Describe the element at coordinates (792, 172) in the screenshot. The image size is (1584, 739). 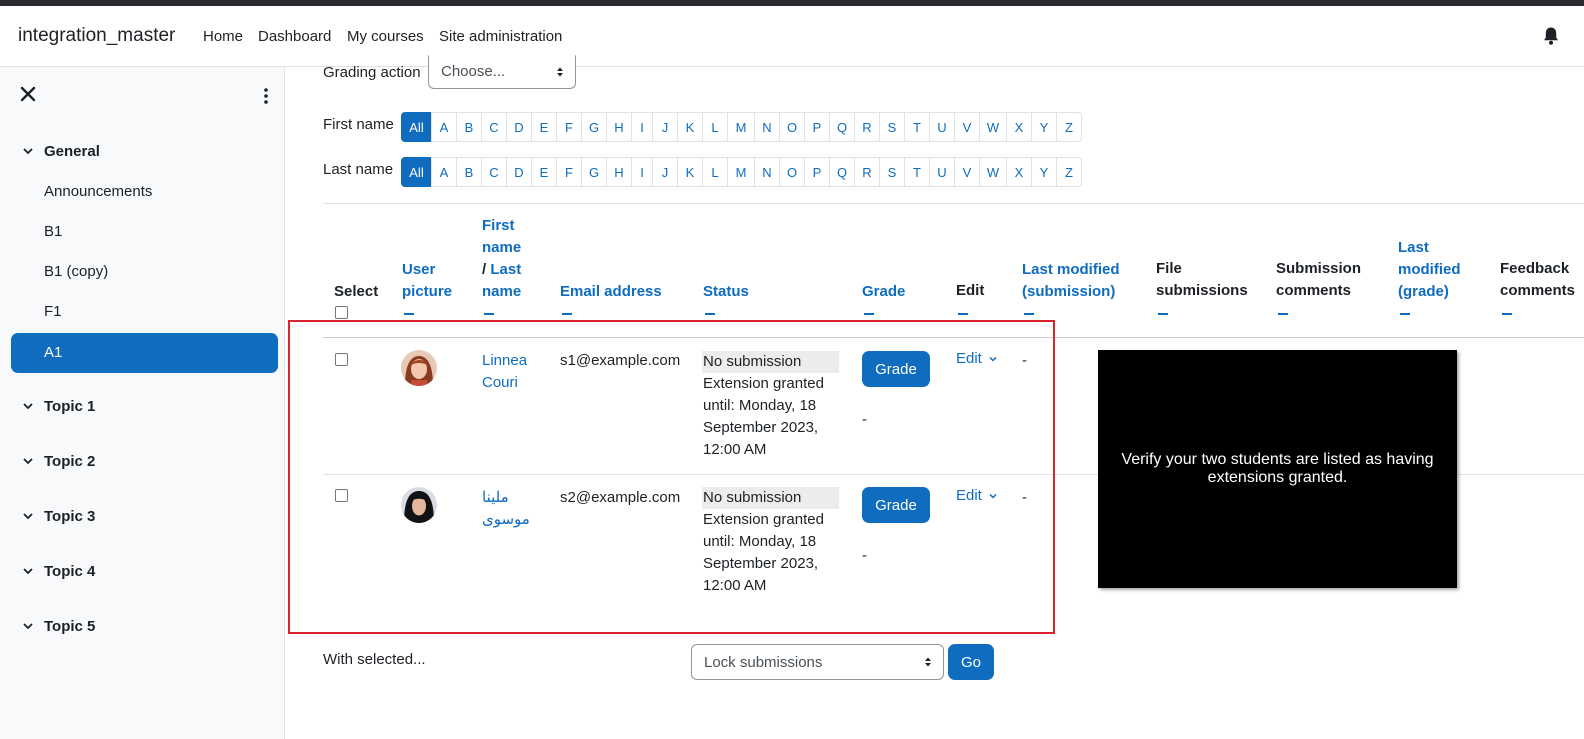
I see `last-name-initial-o: O` at that location.